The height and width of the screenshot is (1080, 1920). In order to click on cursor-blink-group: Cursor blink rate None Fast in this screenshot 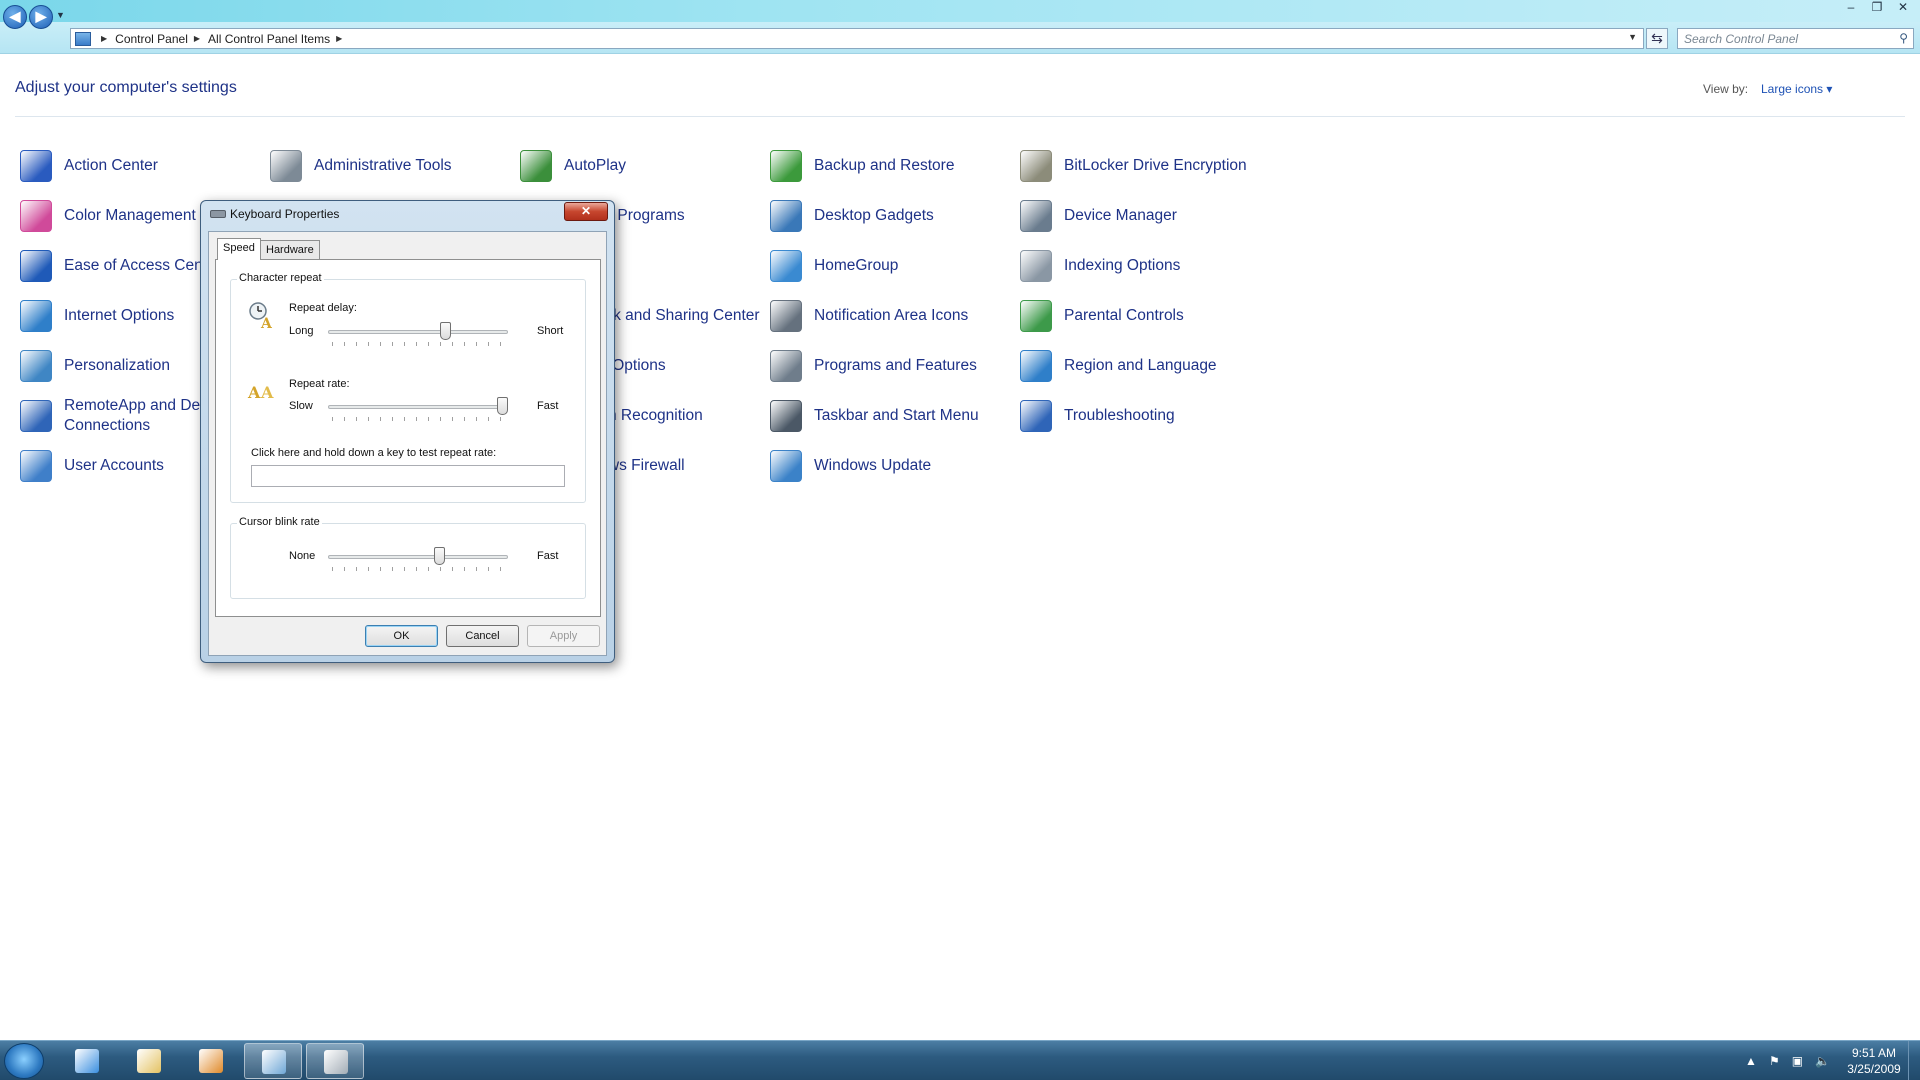, I will do `click(408, 557)`.